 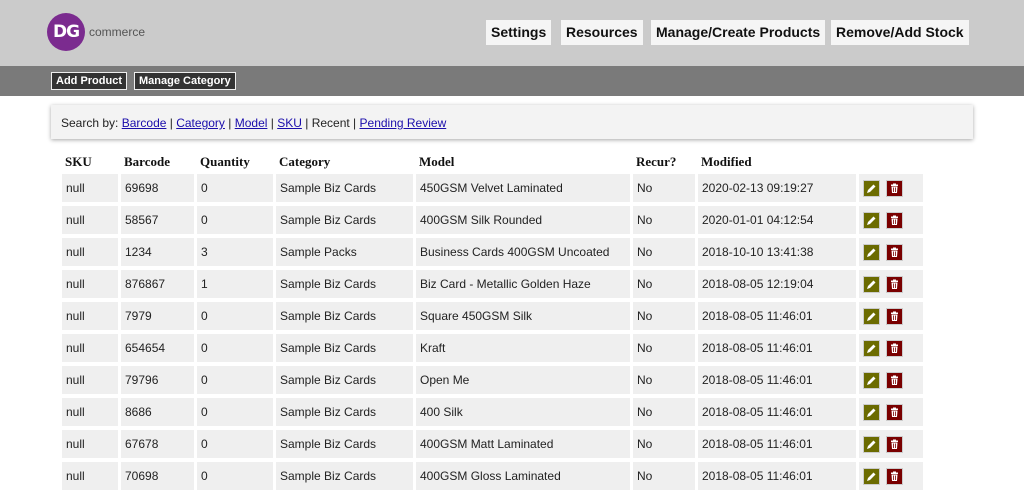 I want to click on search-barcode-link: Barcode, so click(x=144, y=123).